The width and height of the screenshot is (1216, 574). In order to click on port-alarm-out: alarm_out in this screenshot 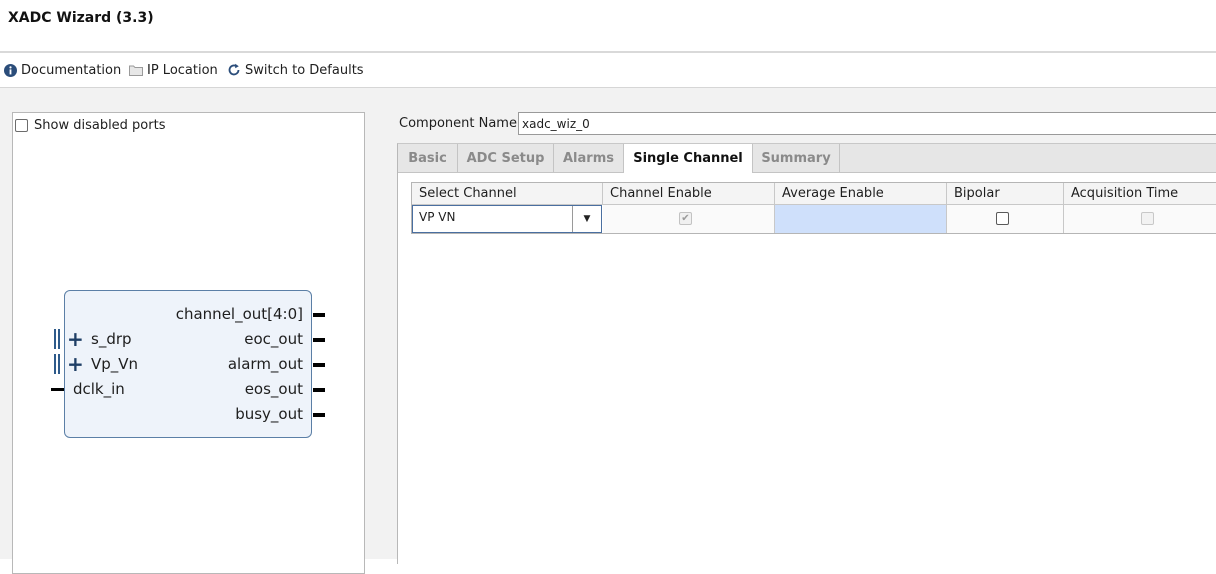, I will do `click(265, 364)`.